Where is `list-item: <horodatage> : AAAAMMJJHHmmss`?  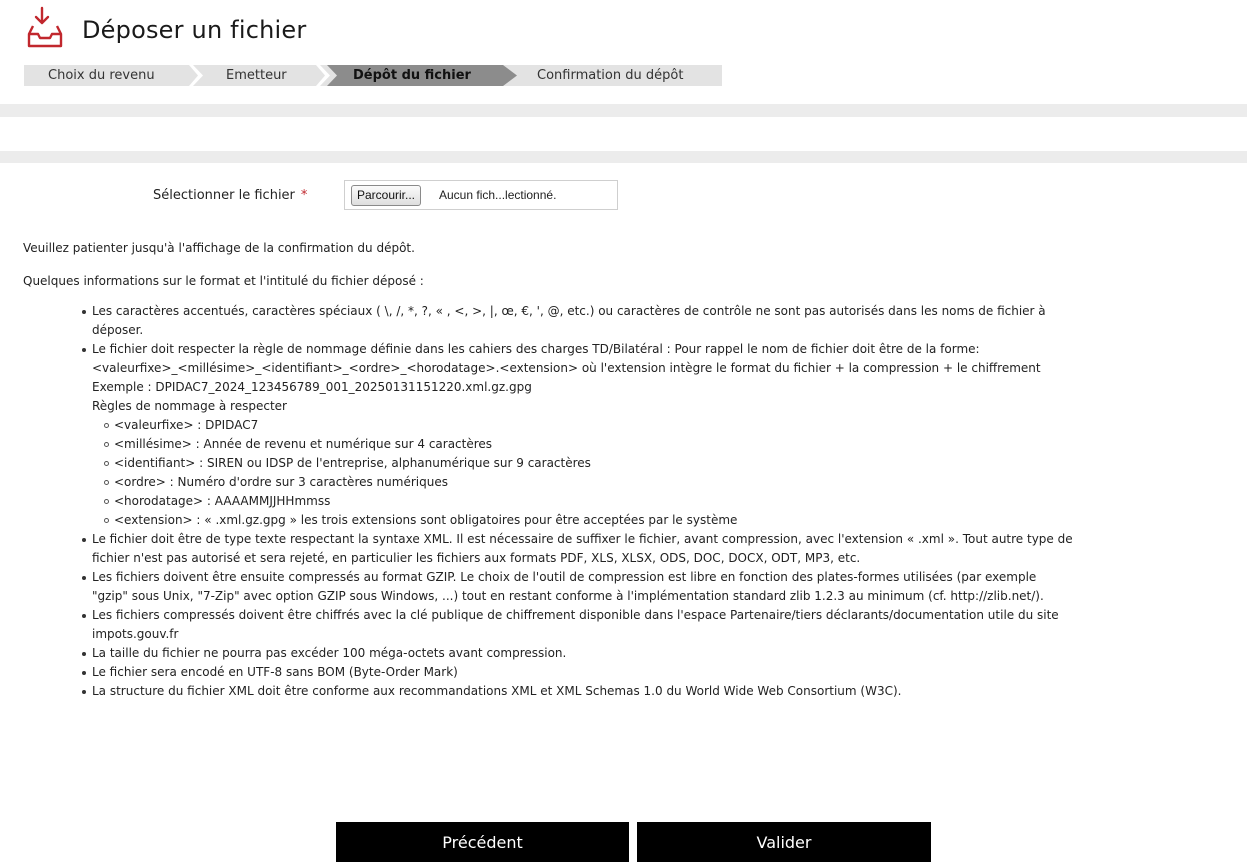 list-item: <horodatage> : AAAAMMJJHHmmss is located at coordinates (672, 501).